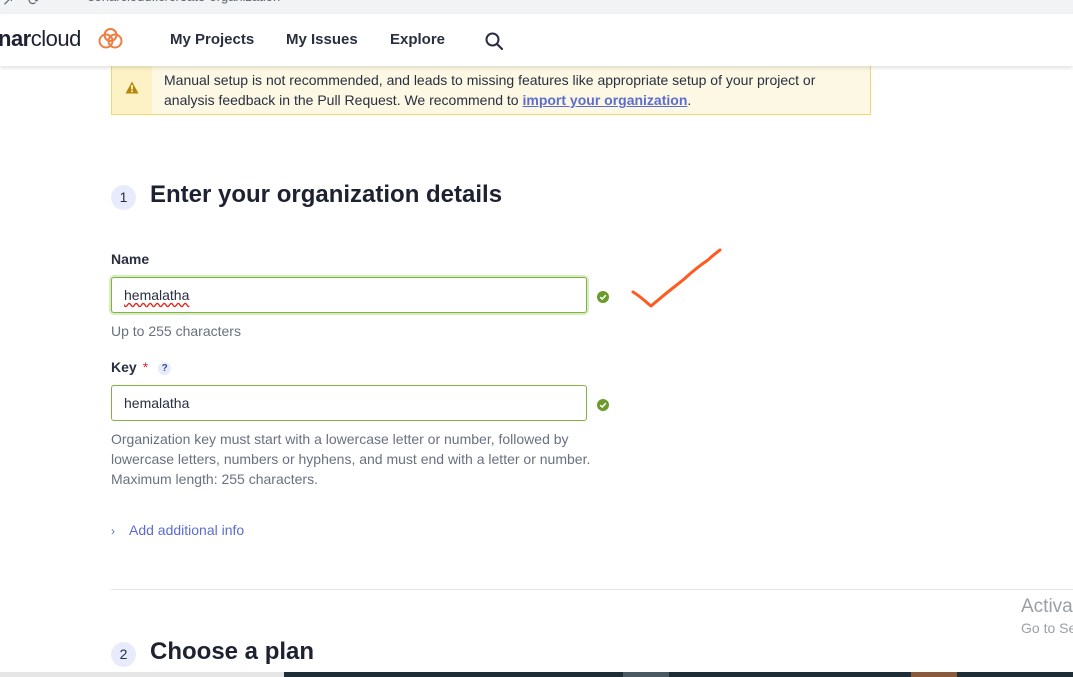 The image size is (1073, 677). I want to click on name-input: hemalatha, so click(349, 295).